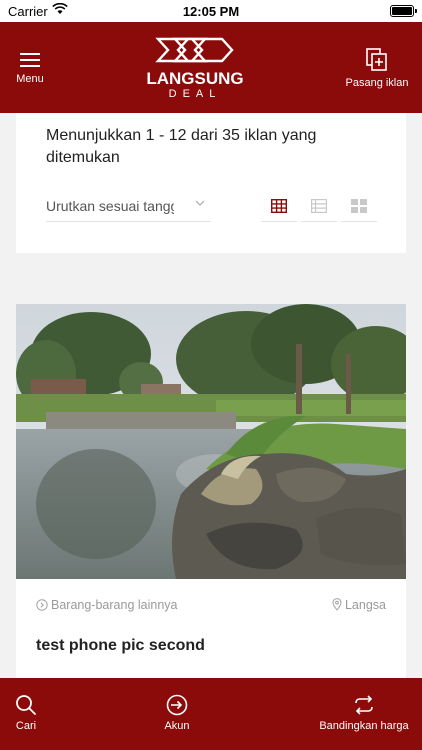  What do you see at coordinates (42, 605) in the screenshot?
I see `tag-icon` at bounding box center [42, 605].